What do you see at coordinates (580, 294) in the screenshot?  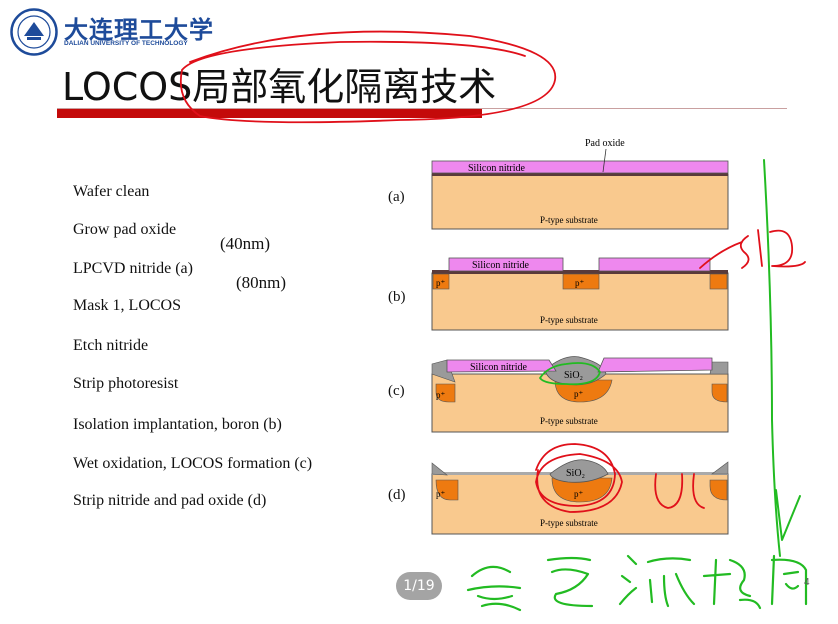 I see `panel-b-cross-section: Silicon nitride p⁺ p⁺ P-type substrate` at bounding box center [580, 294].